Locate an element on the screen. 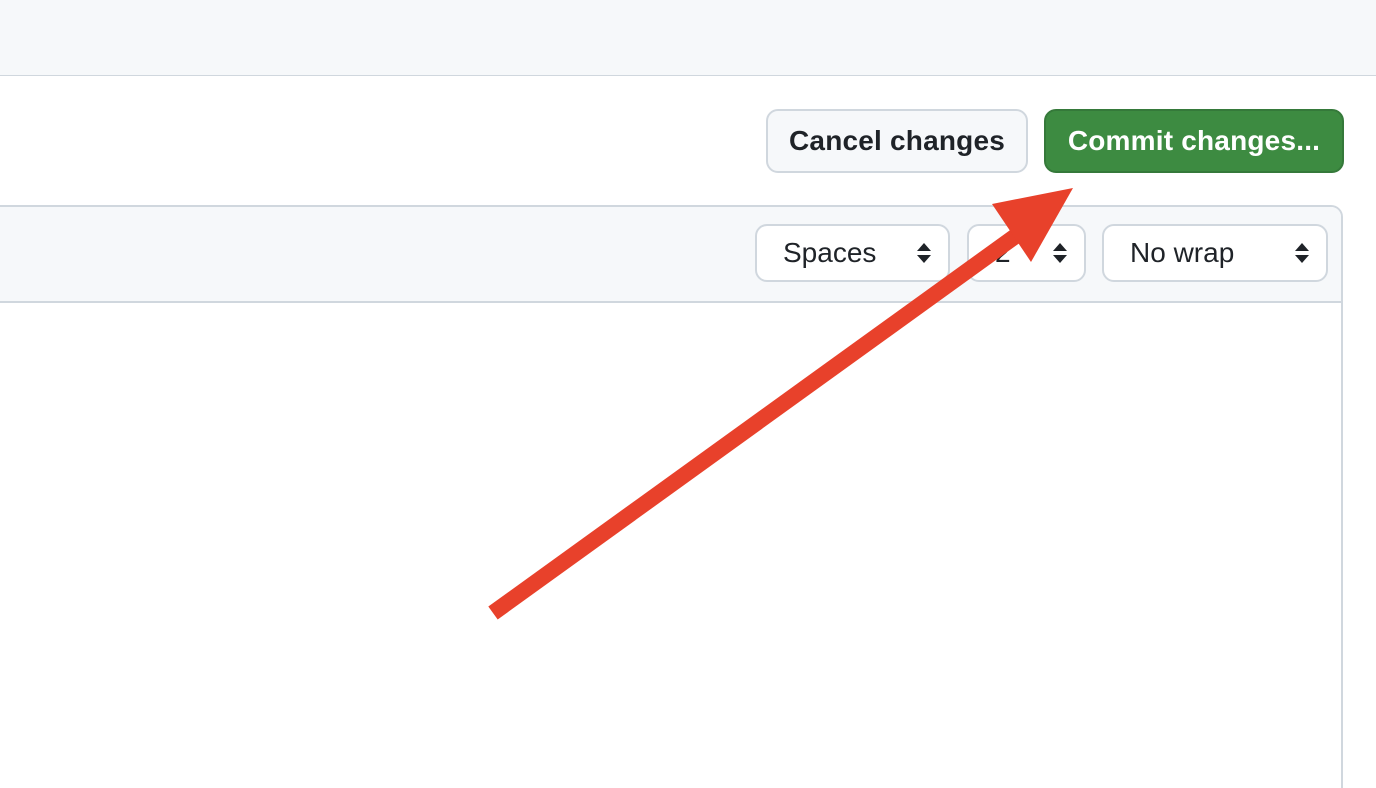  wrap-mode-select: No wrap is located at coordinates (1215, 253).